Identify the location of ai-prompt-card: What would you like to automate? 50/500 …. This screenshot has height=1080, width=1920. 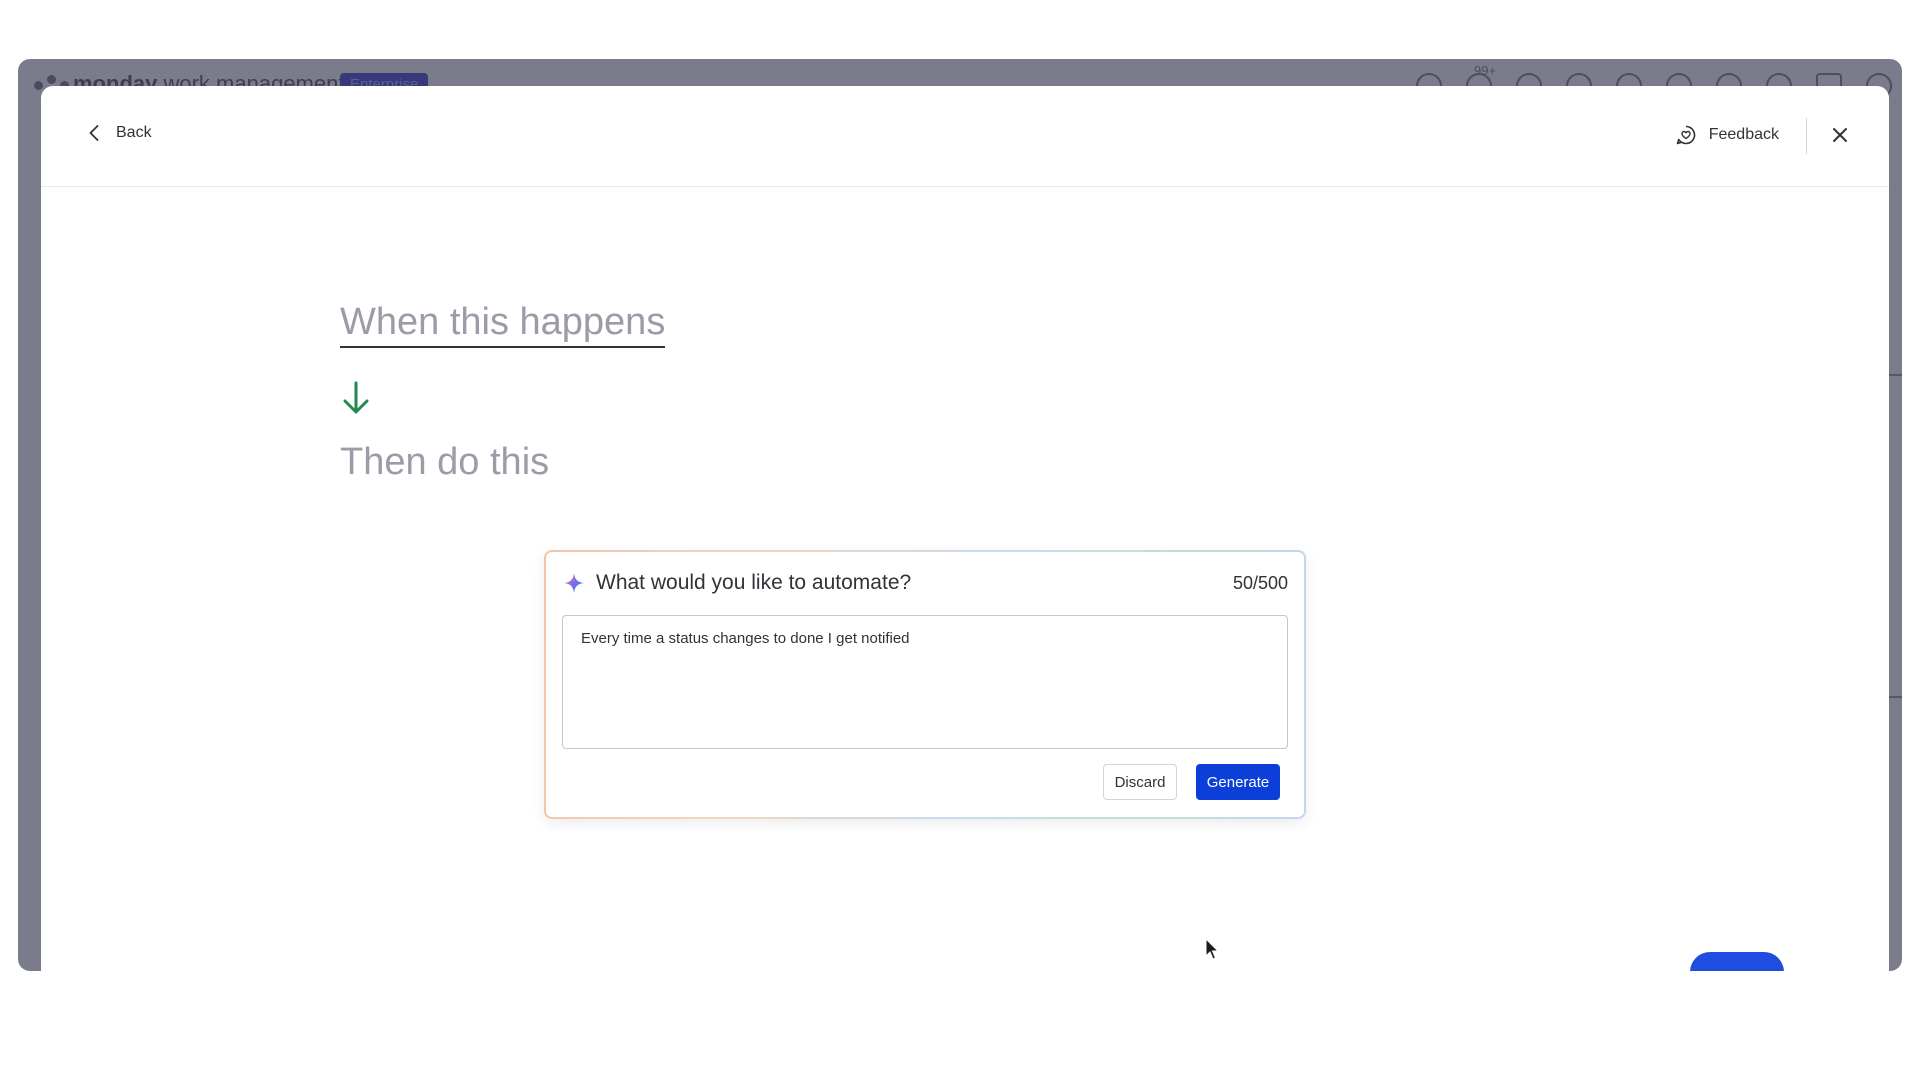
(925, 684).